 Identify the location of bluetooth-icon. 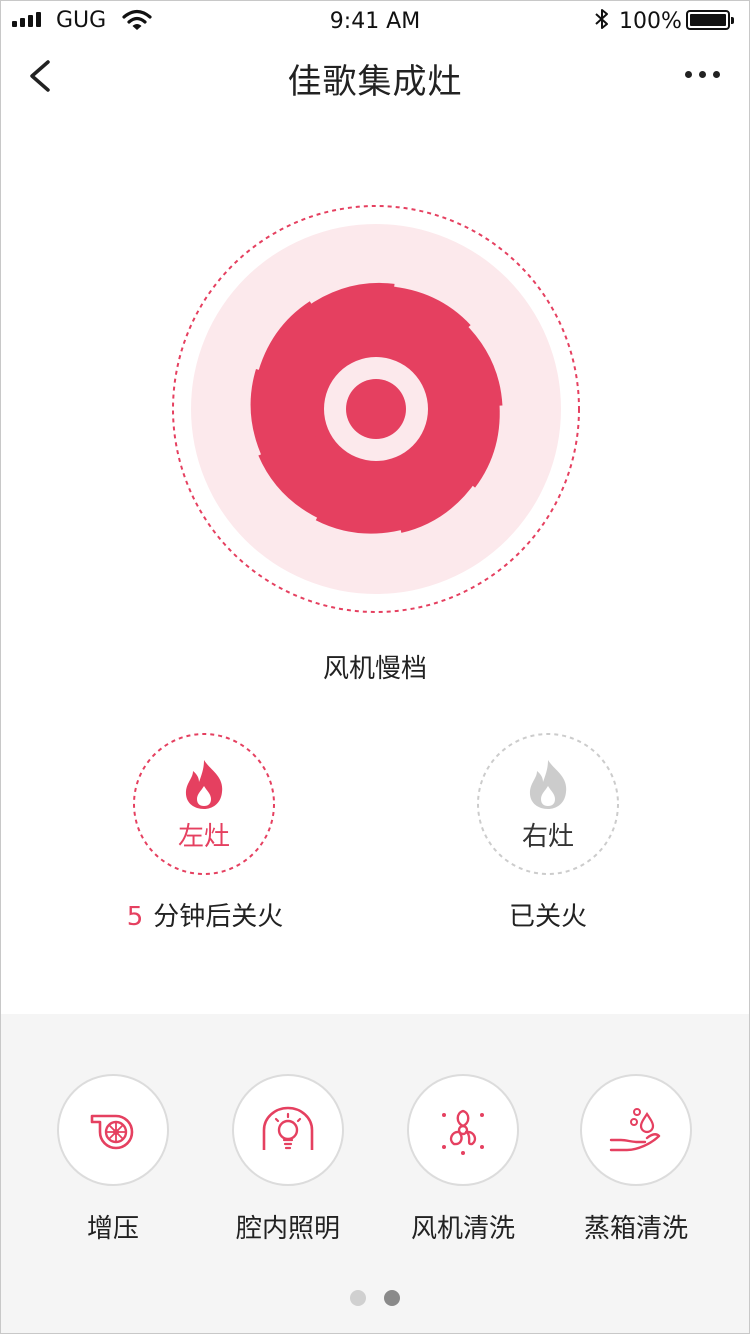
(601, 19).